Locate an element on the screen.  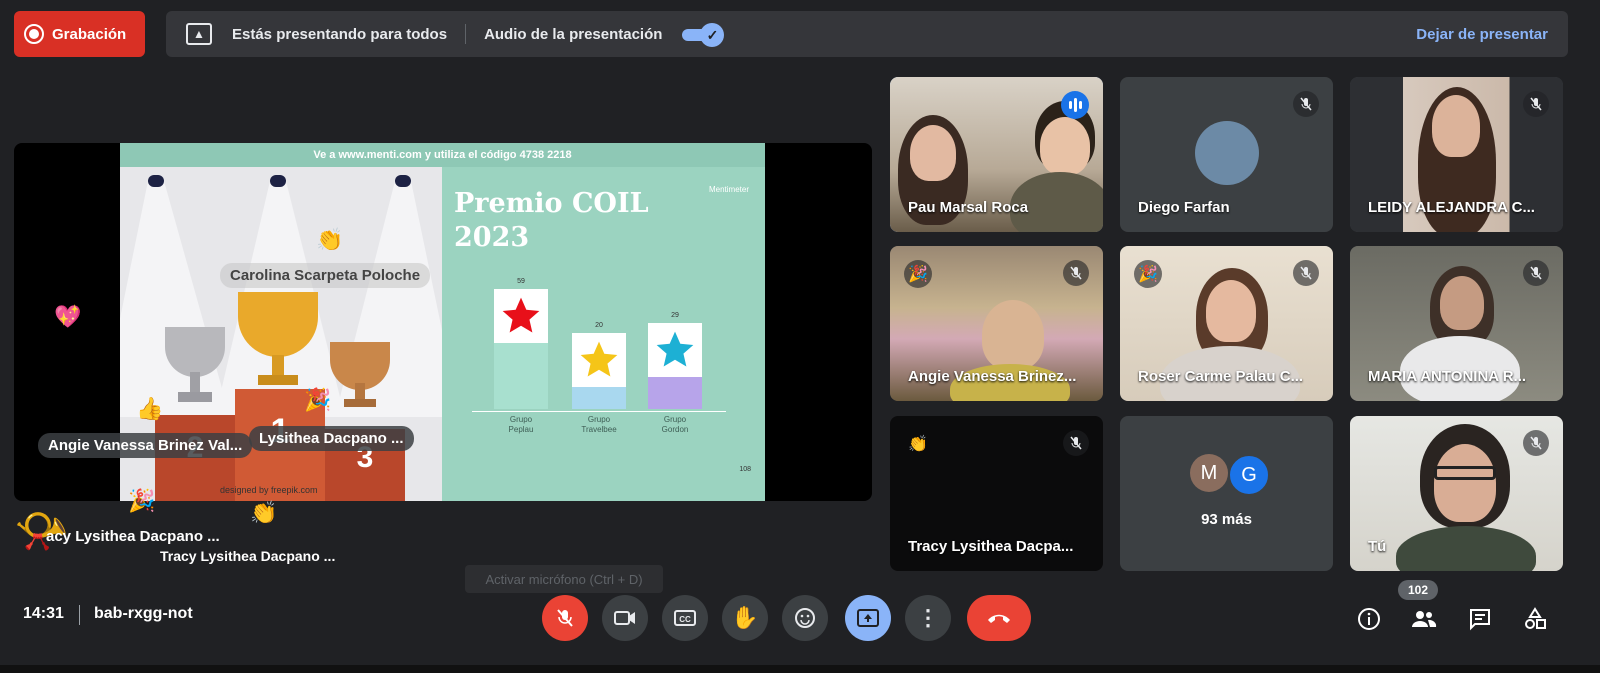
avatar is located at coordinates (1227, 153).